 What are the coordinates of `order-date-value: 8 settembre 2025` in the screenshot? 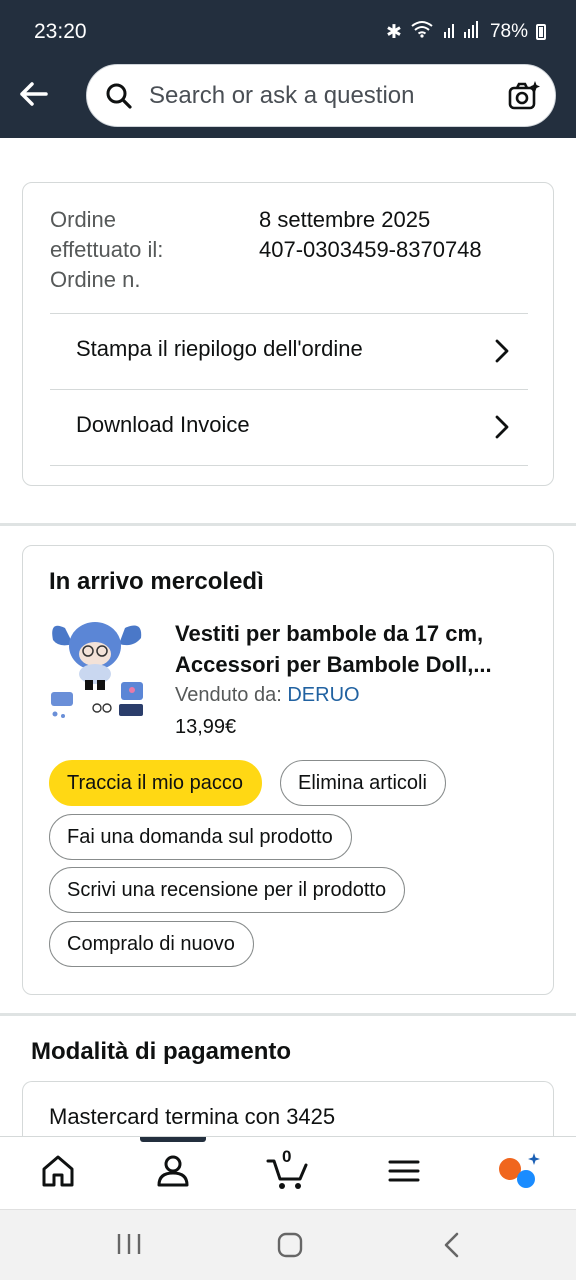 It's located at (345, 219).